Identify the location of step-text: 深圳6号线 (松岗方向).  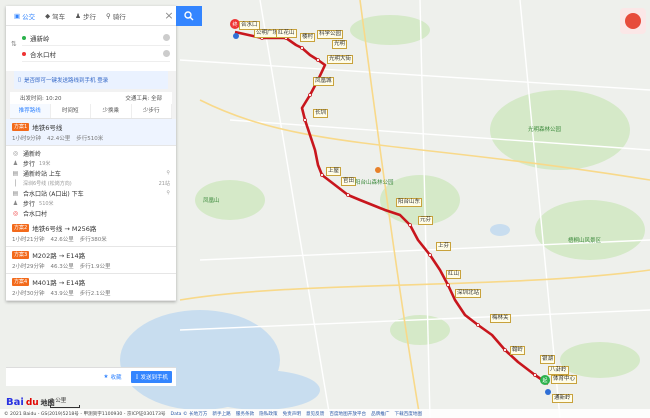
(47, 183).